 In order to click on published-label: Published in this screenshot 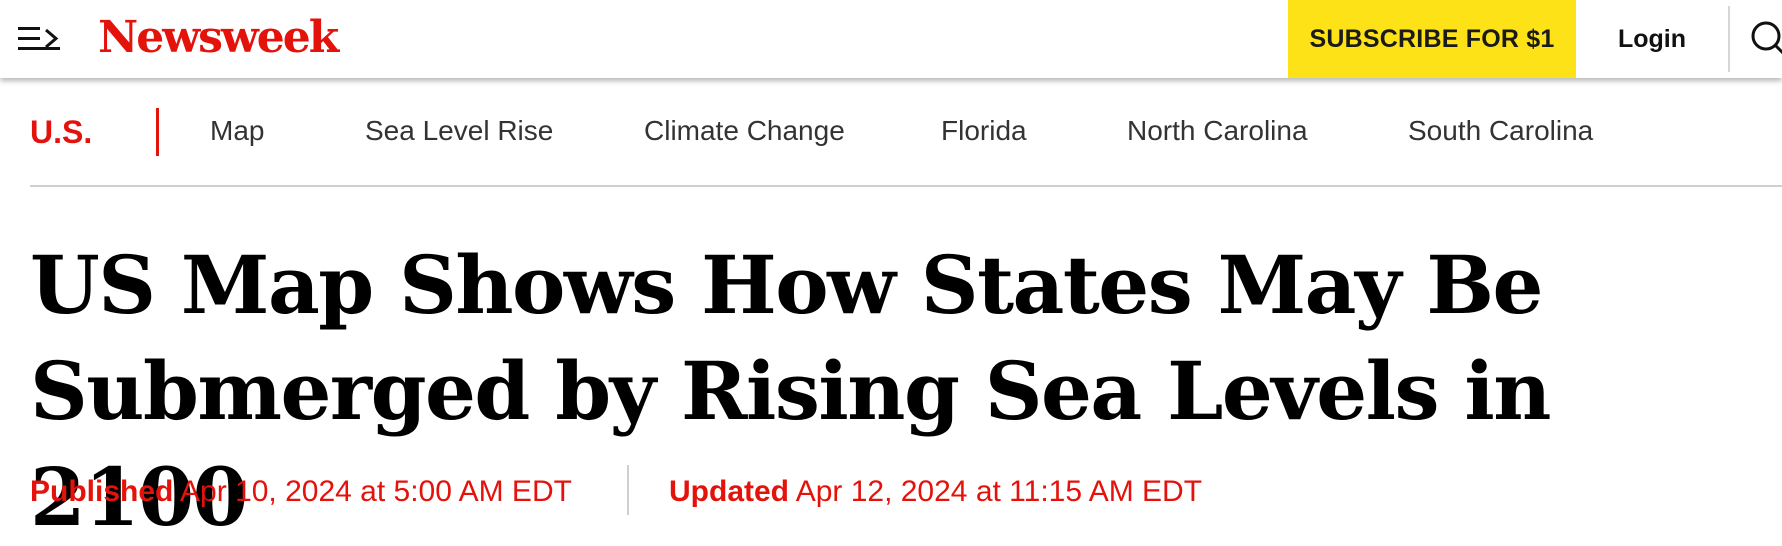, I will do `click(102, 491)`.